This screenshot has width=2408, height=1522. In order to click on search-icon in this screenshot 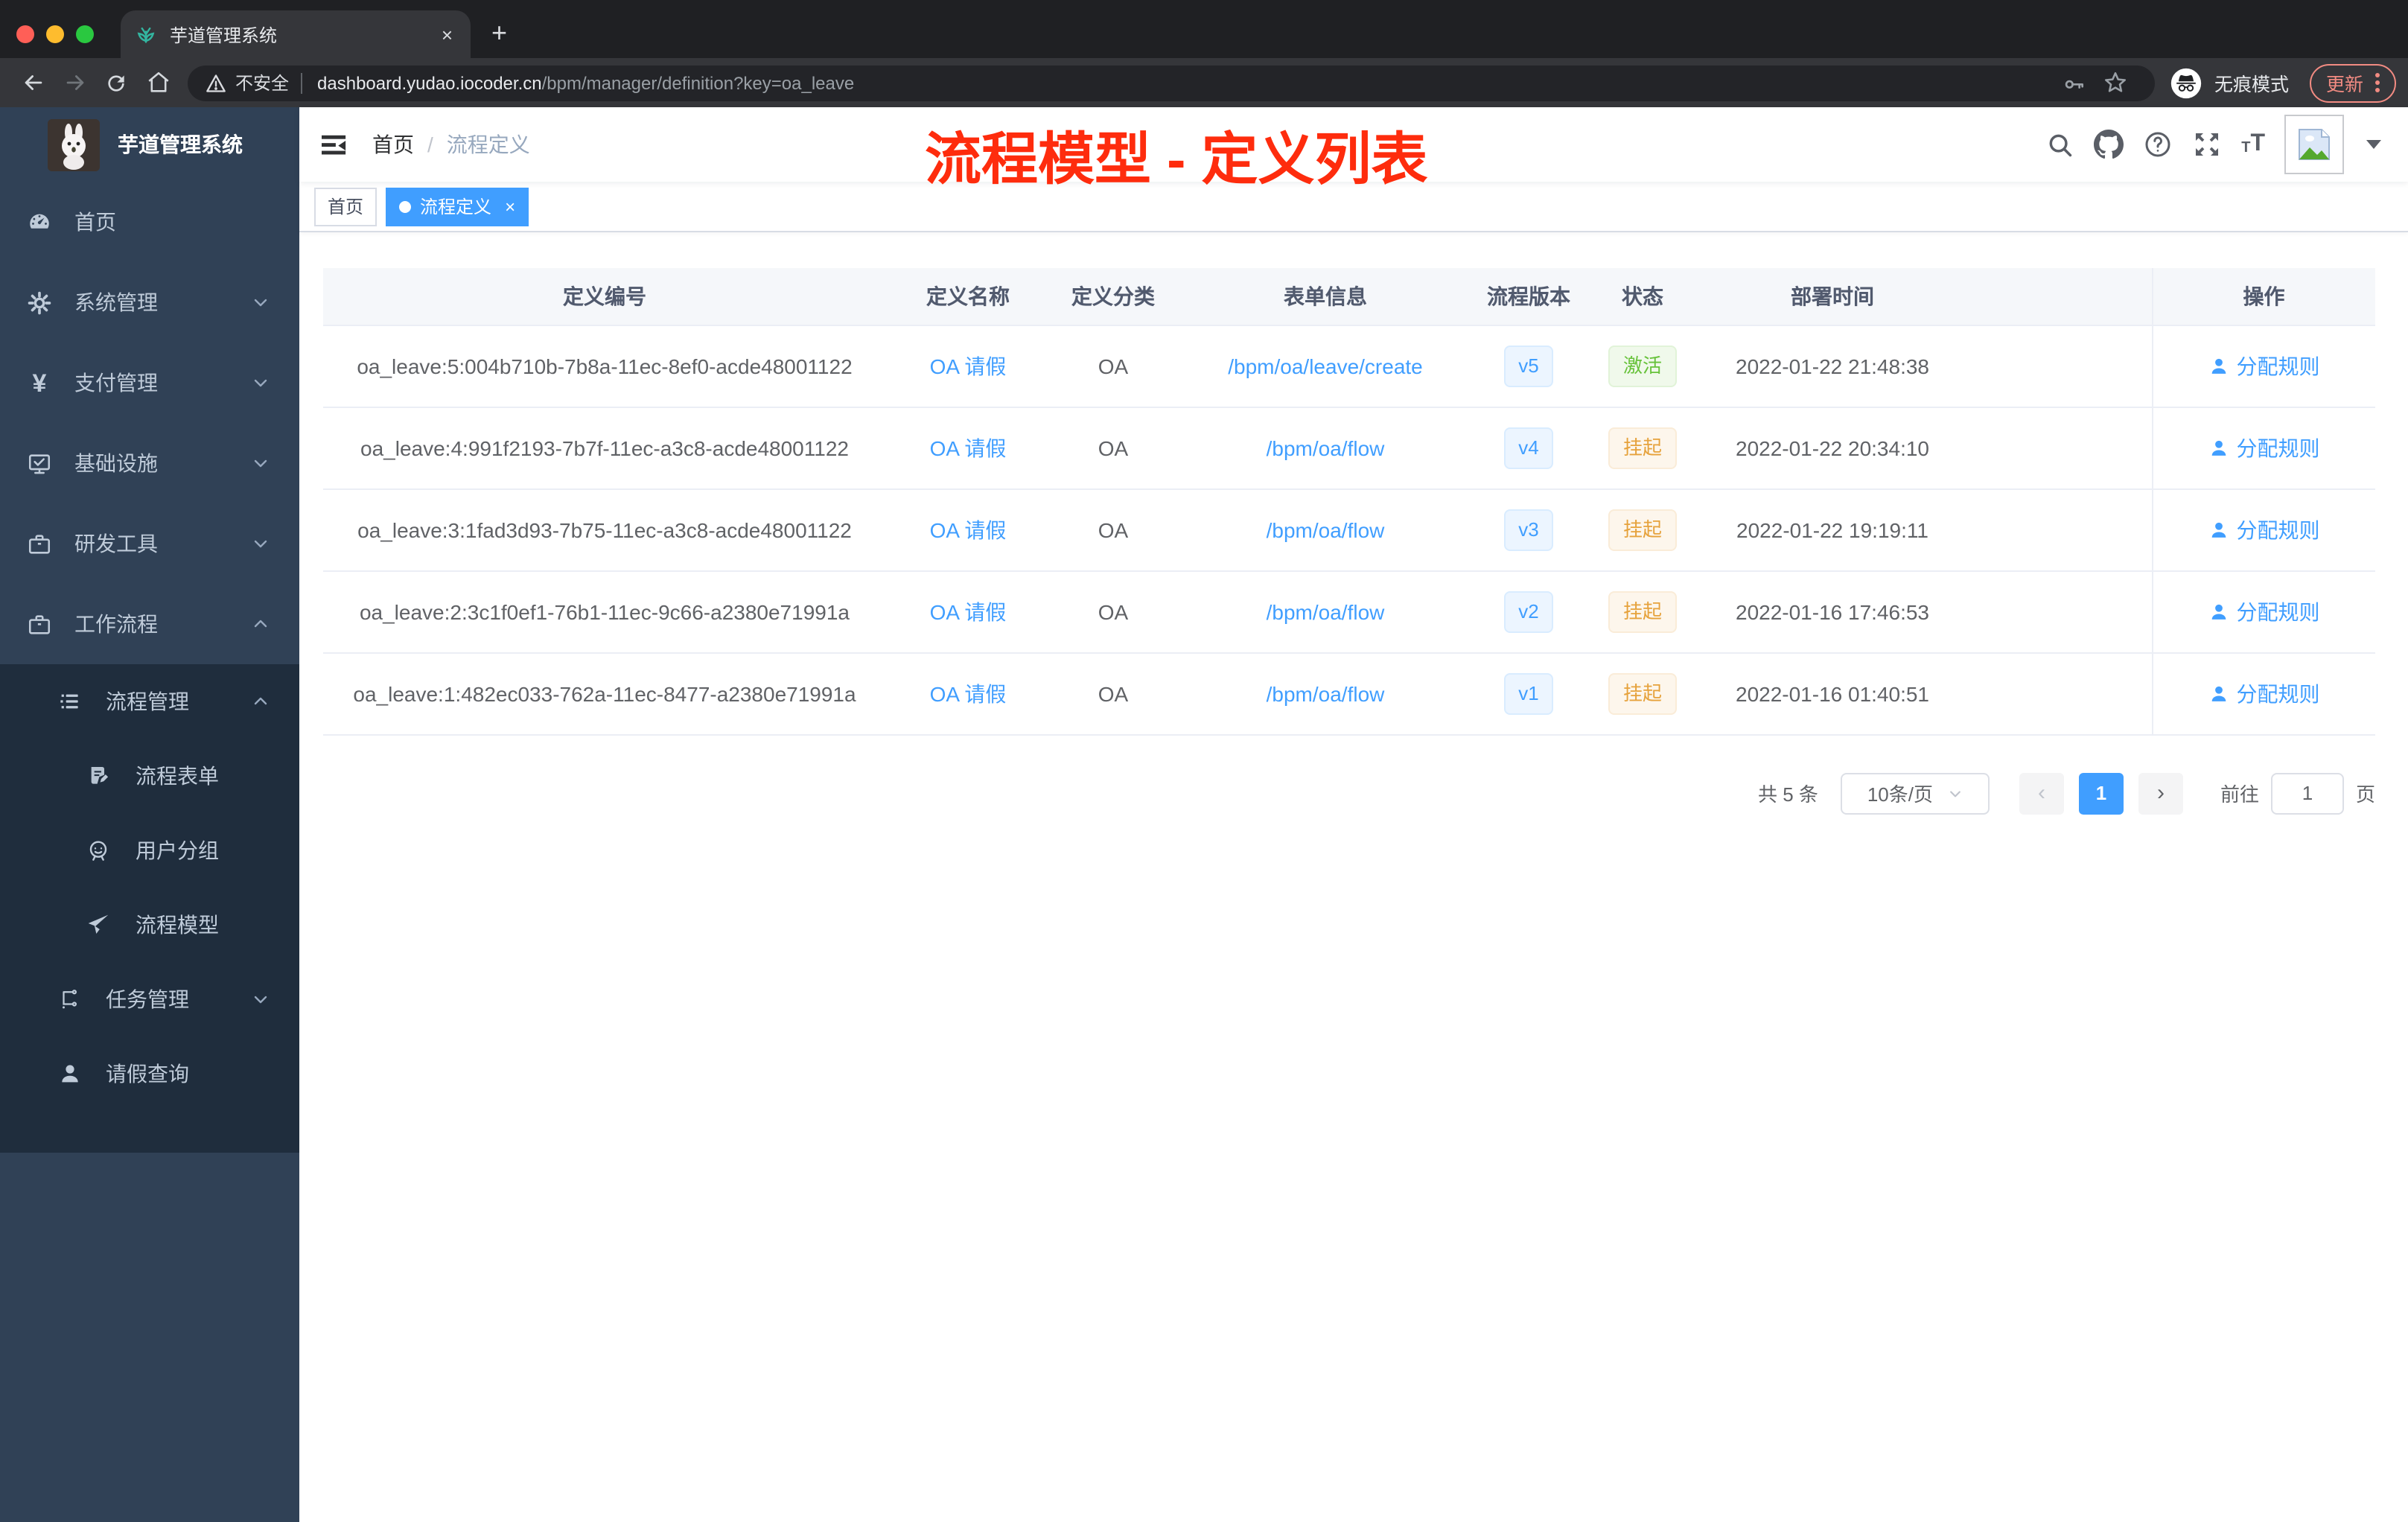, I will do `click(2059, 144)`.